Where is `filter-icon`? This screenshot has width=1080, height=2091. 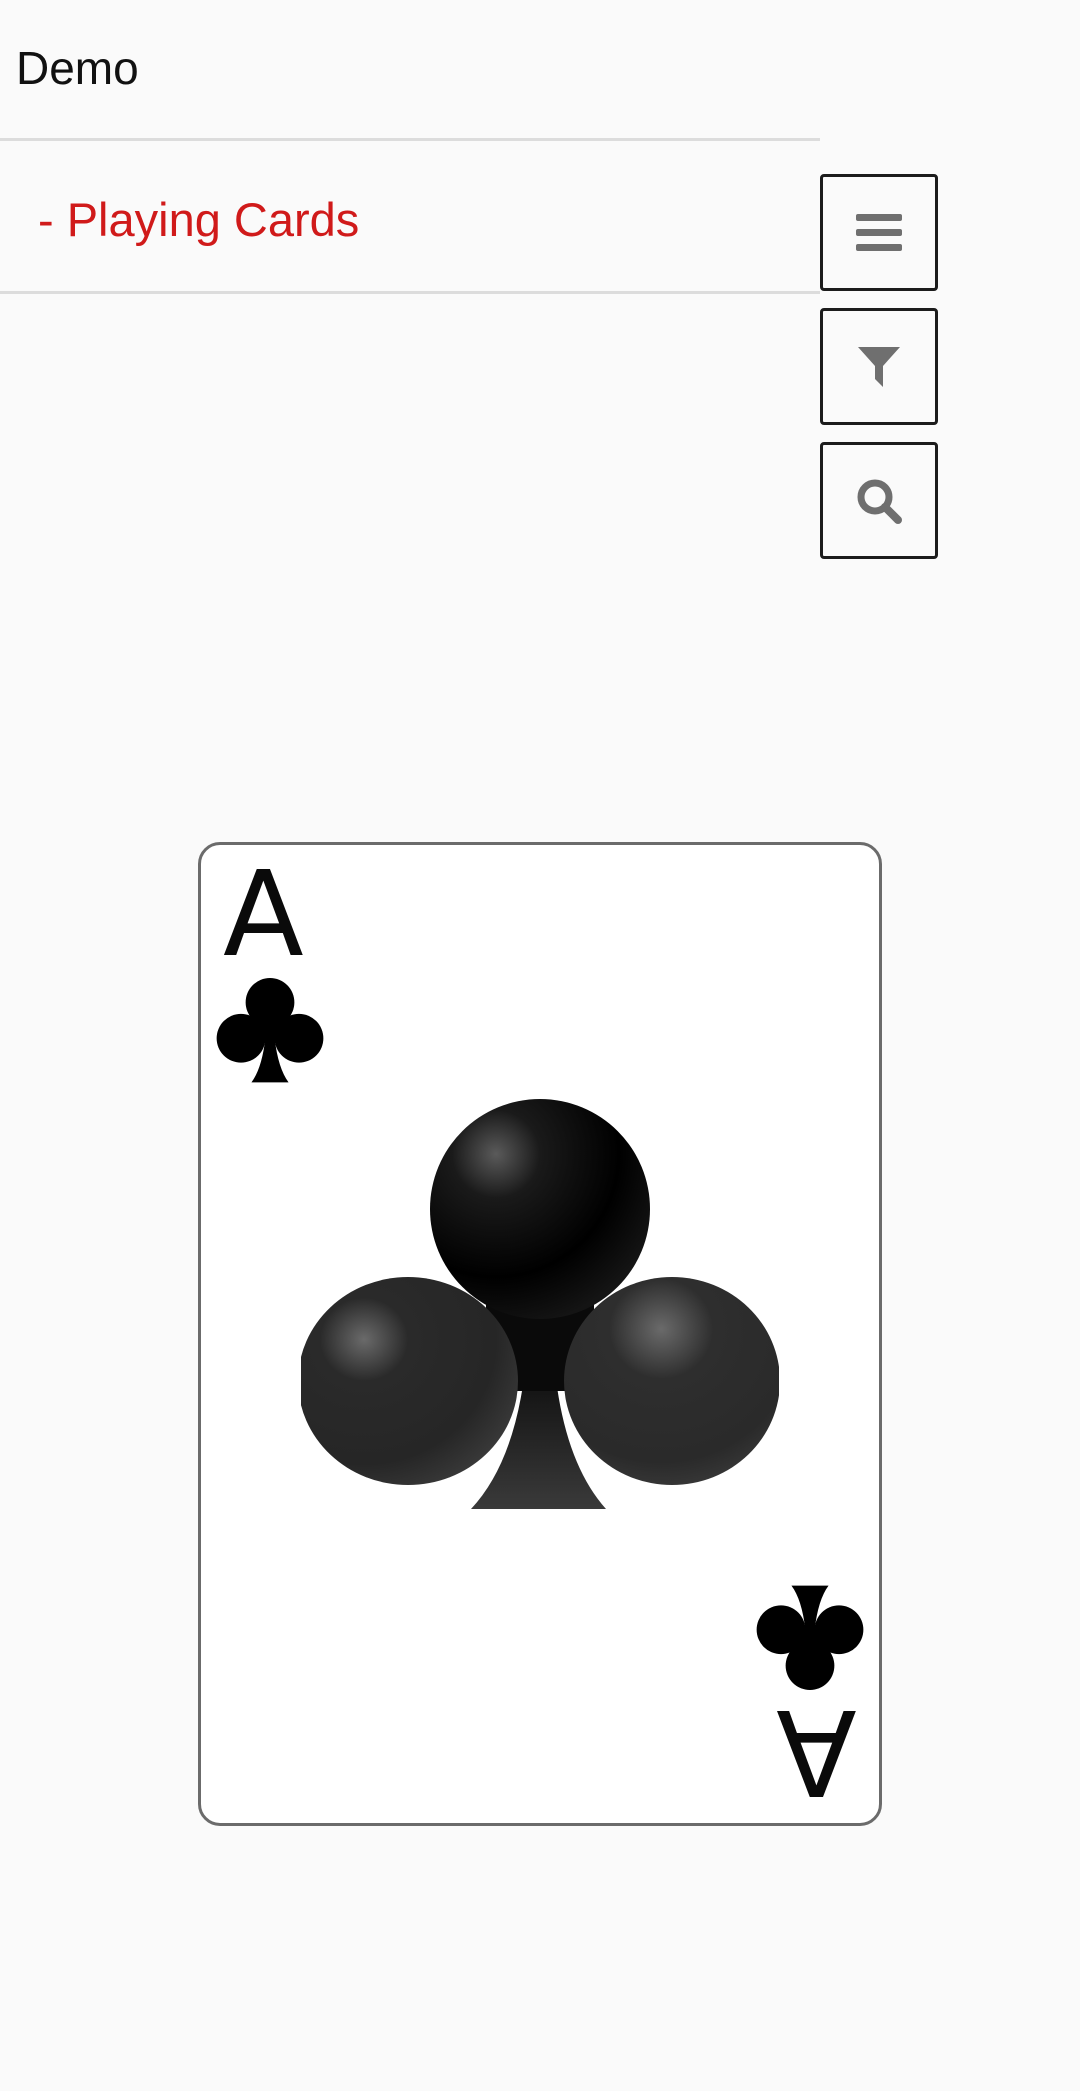 filter-icon is located at coordinates (879, 366).